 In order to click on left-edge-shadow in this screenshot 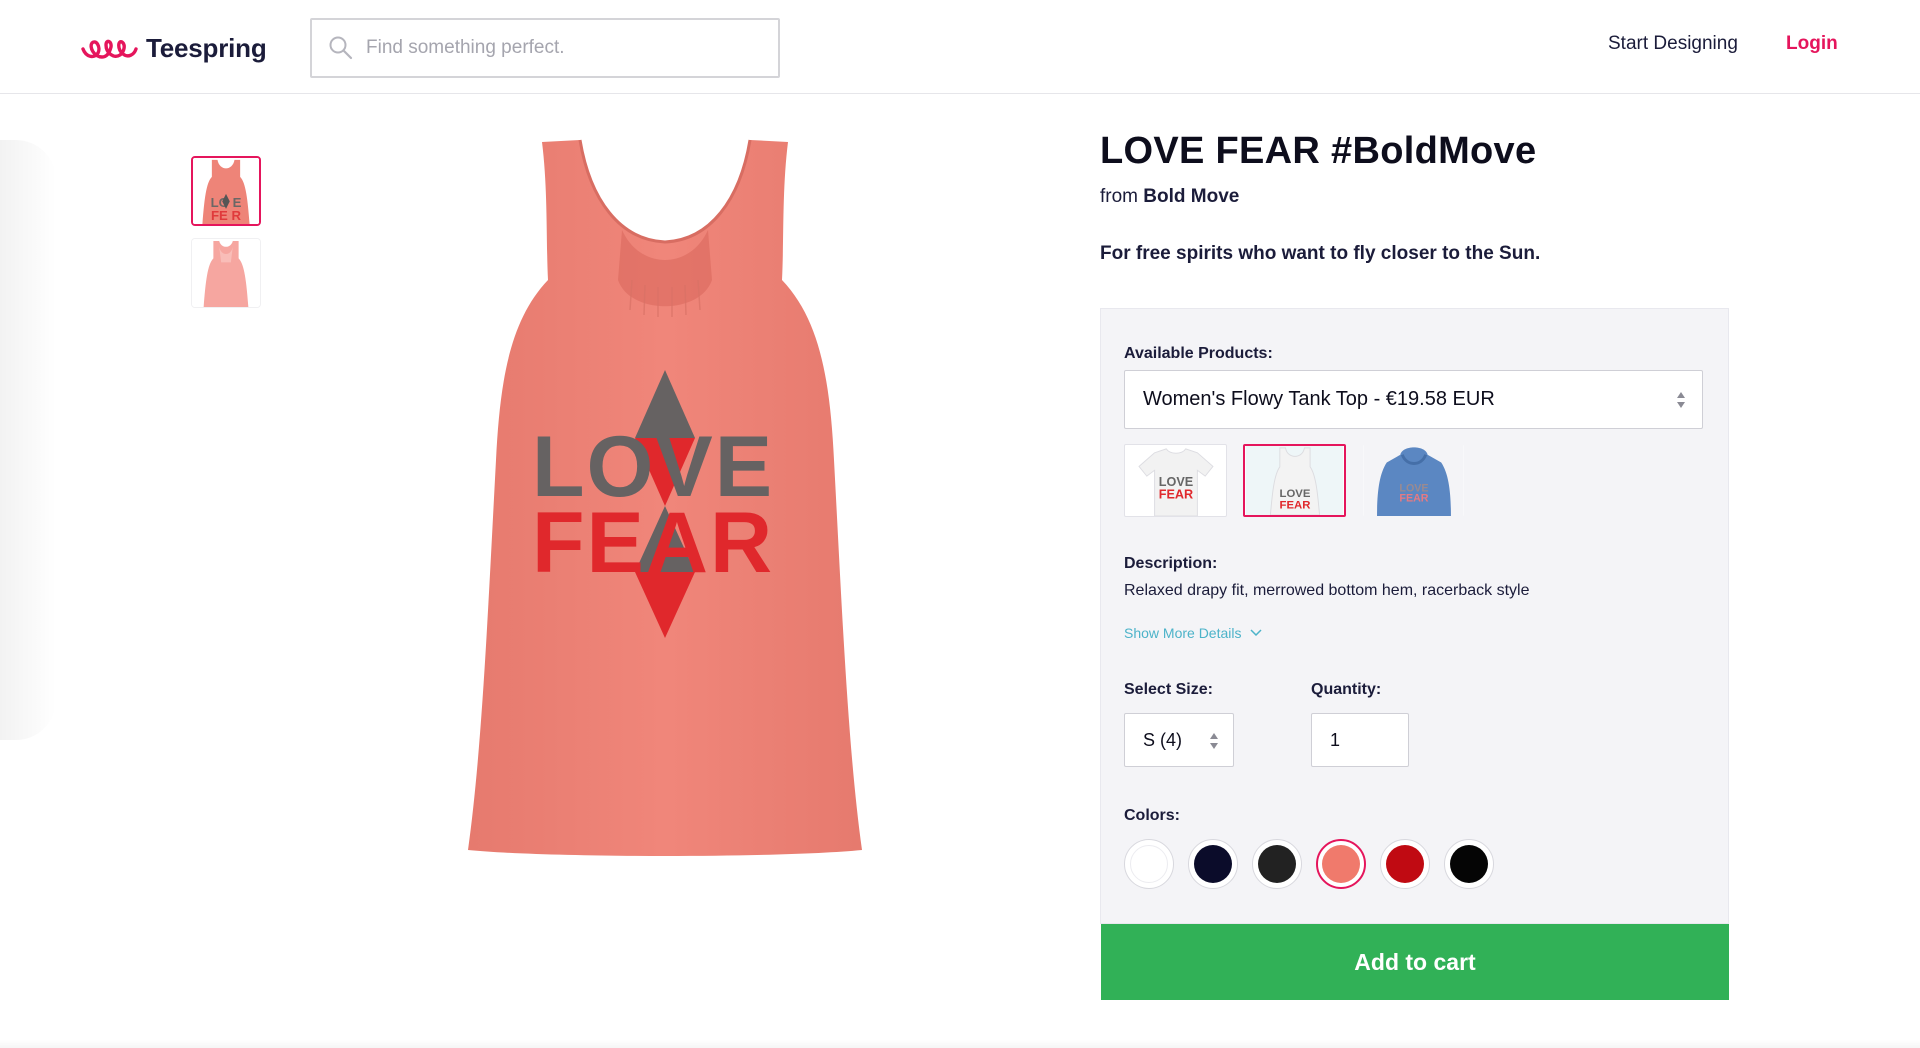, I will do `click(28, 440)`.